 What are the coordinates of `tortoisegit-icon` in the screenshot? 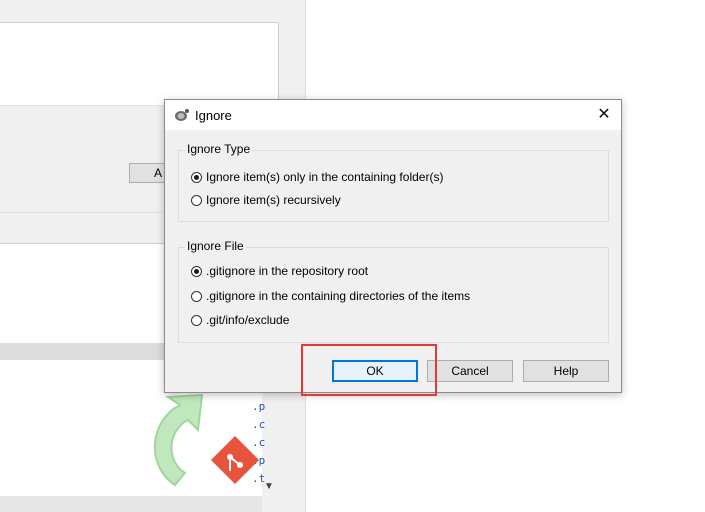 It's located at (182, 115).